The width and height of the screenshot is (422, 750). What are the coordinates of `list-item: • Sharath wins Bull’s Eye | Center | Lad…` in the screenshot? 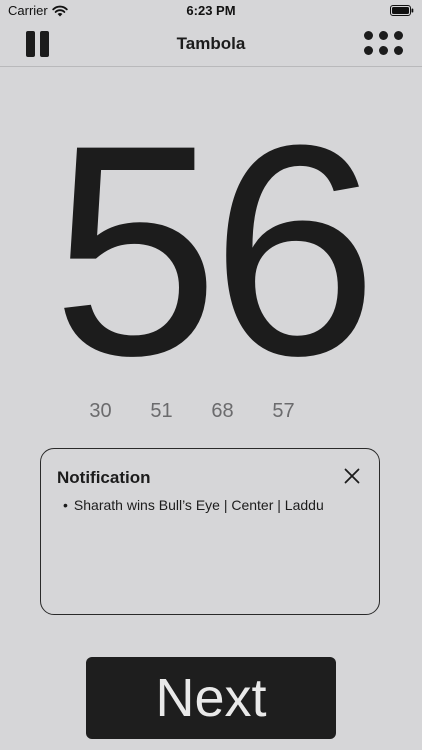 It's located at (193, 505).